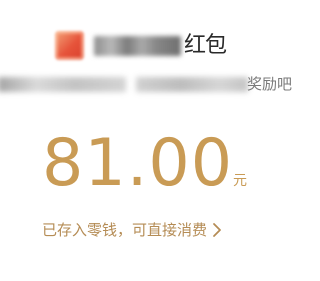  What do you see at coordinates (217, 230) in the screenshot?
I see `chevron-right-icon` at bounding box center [217, 230].